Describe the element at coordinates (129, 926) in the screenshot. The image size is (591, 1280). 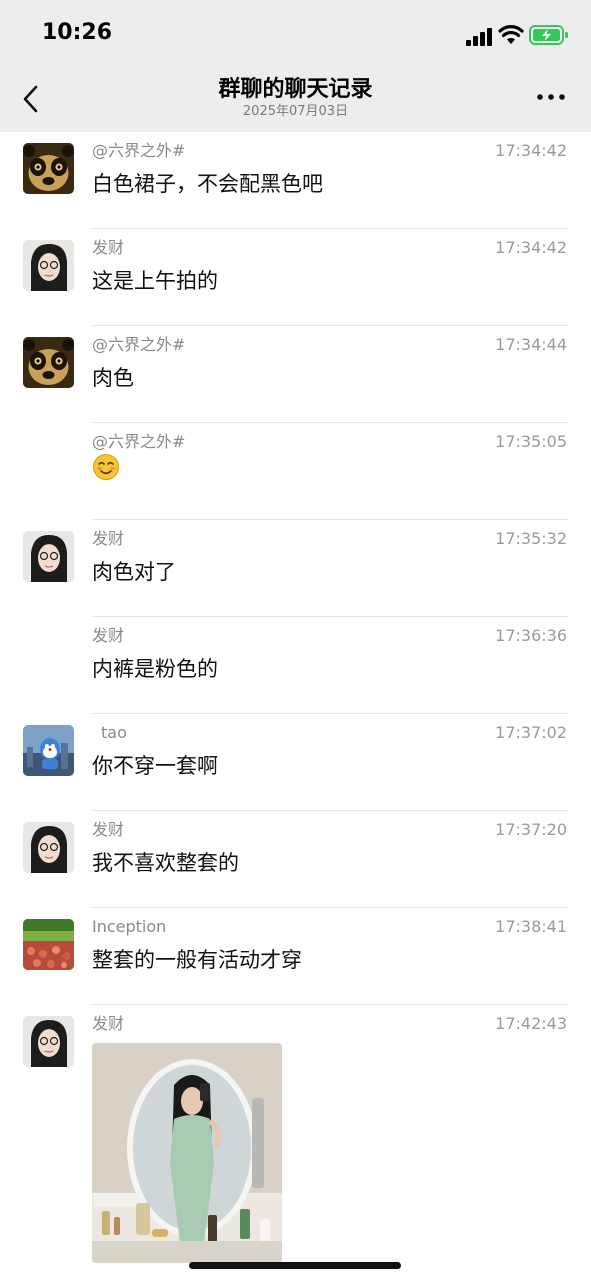
I see `sender-name: Inception` at that location.